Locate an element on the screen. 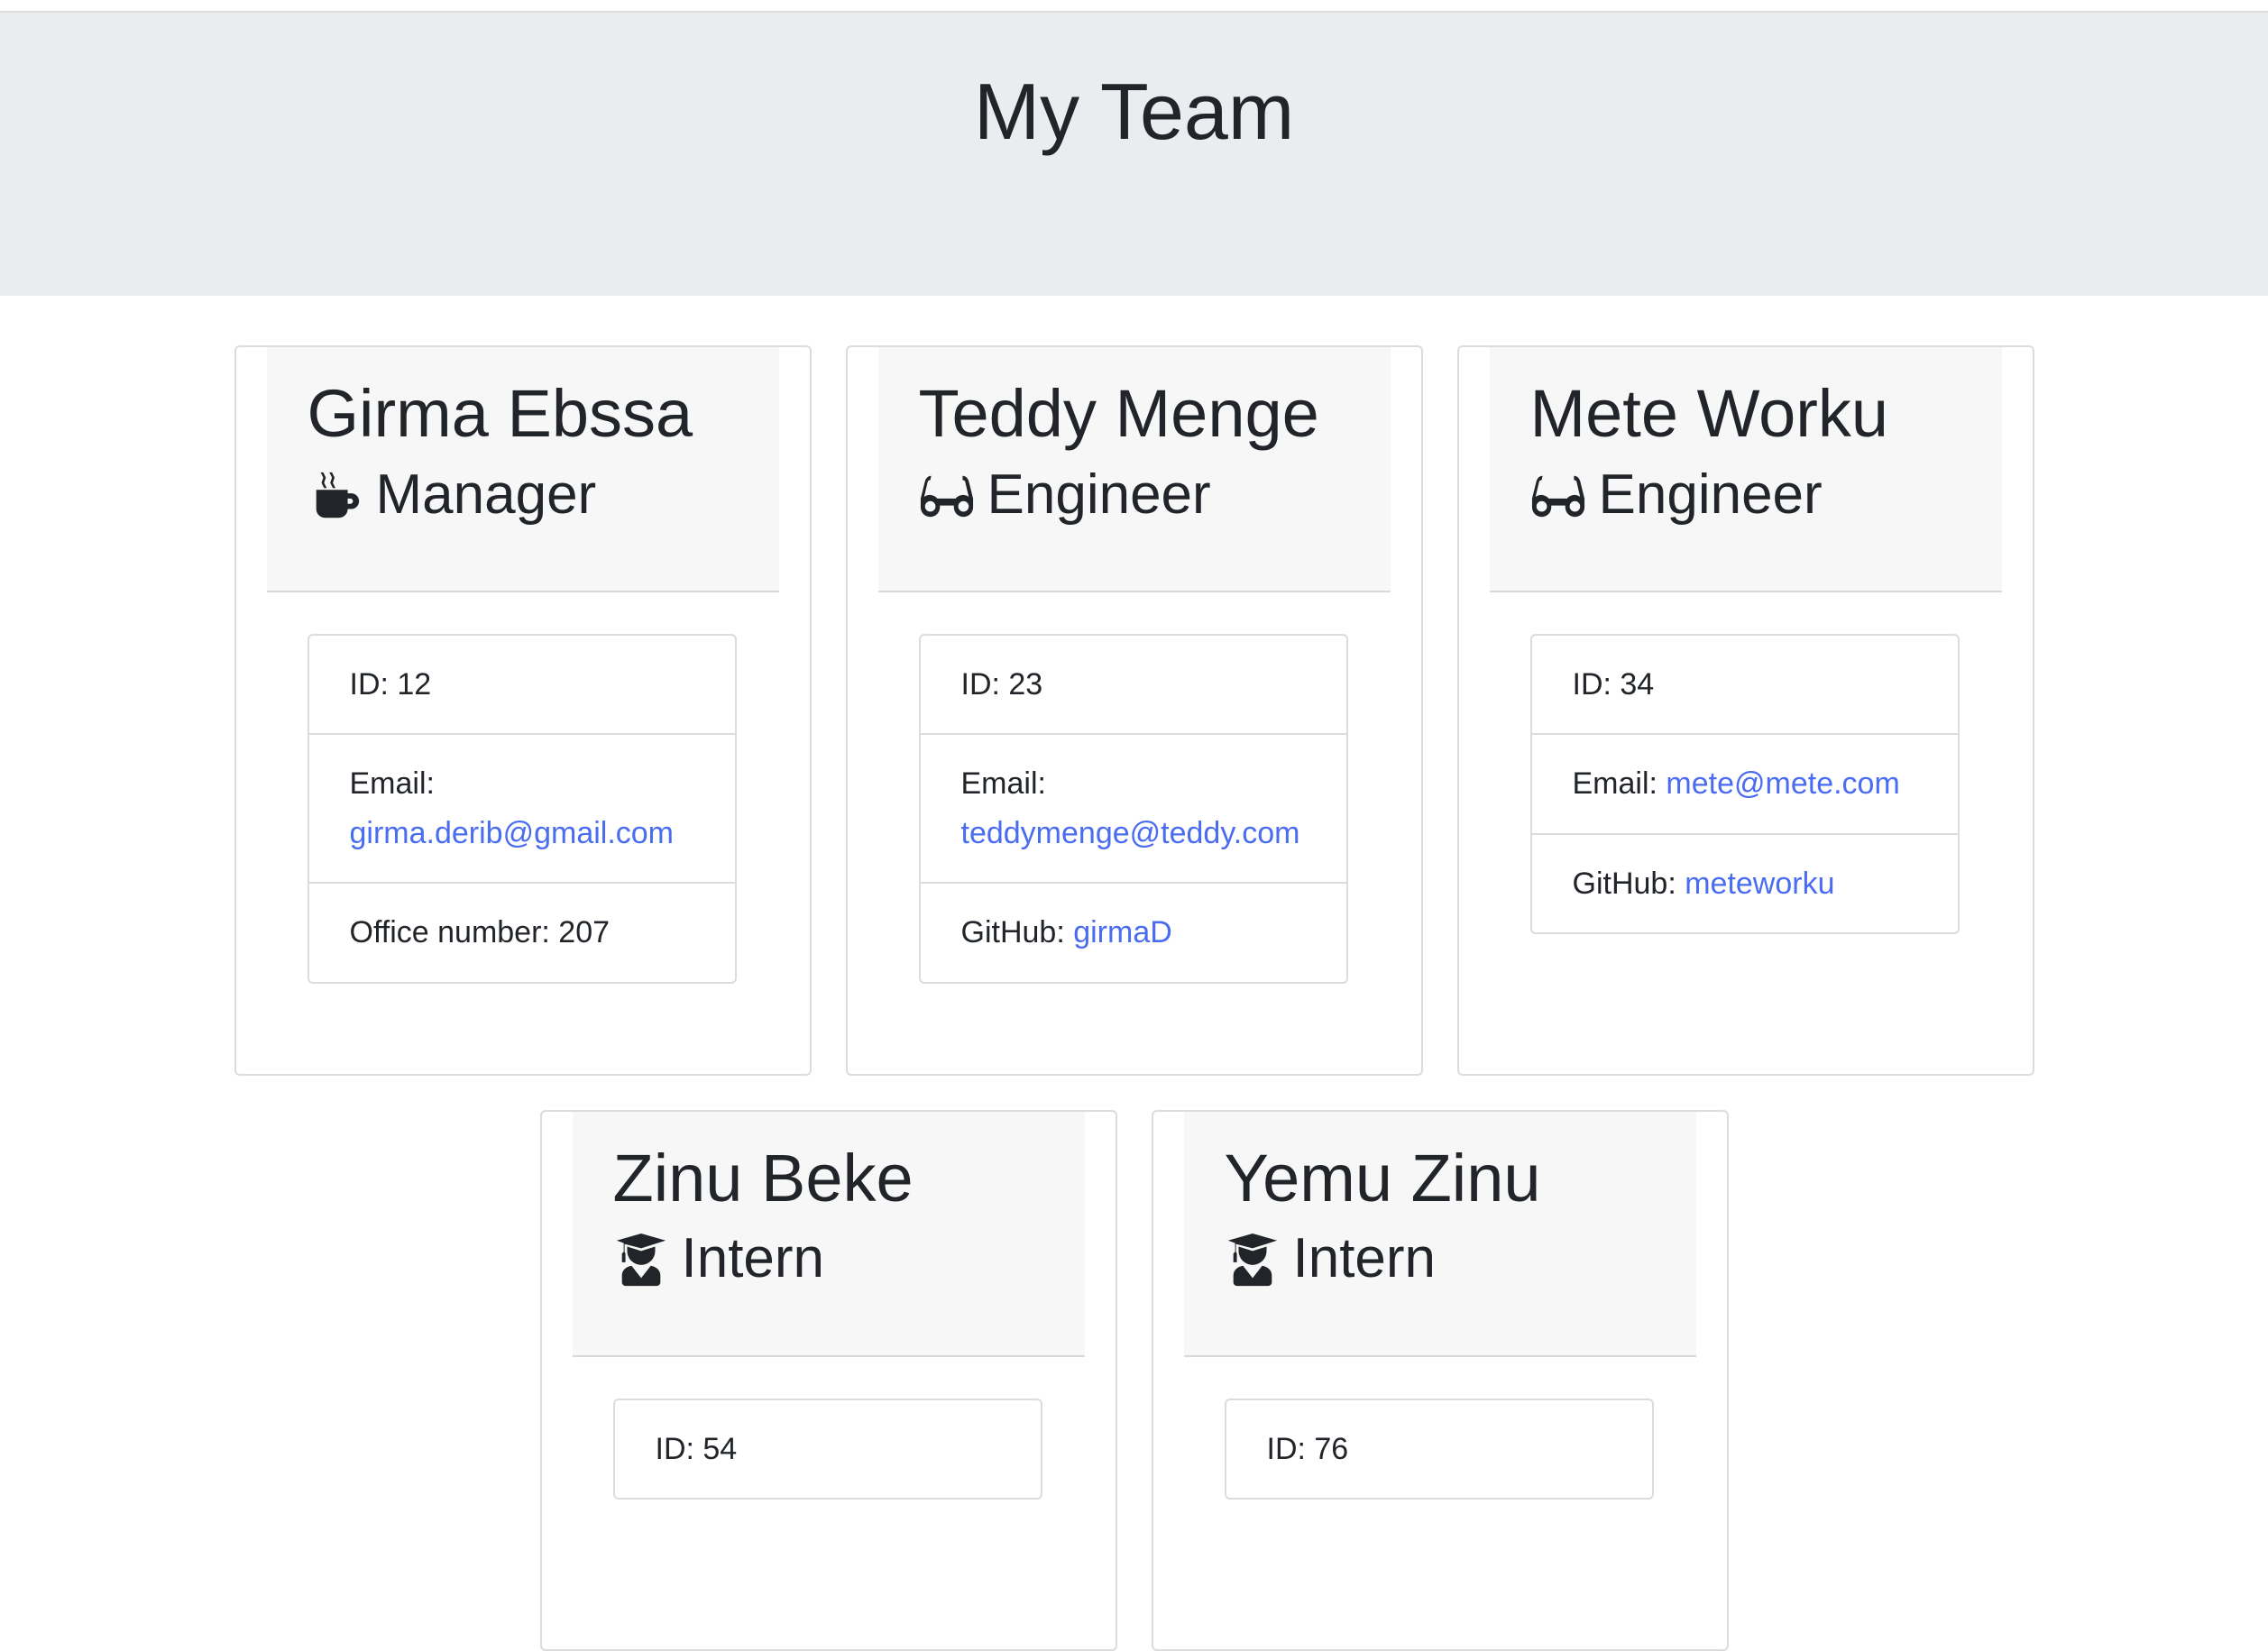  id-item: ID: 12 is located at coordinates (391, 684).